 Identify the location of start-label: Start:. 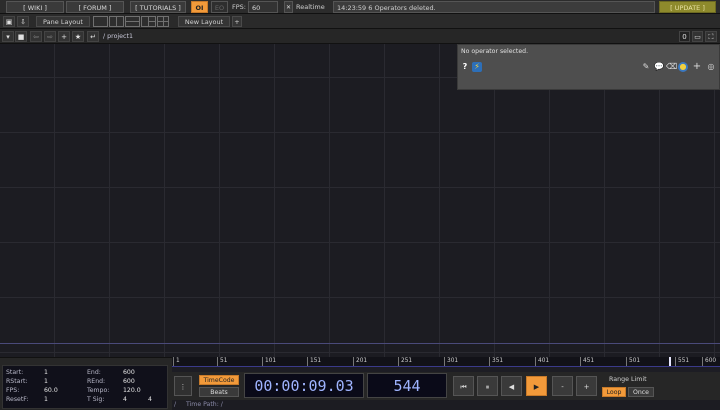
(15, 372).